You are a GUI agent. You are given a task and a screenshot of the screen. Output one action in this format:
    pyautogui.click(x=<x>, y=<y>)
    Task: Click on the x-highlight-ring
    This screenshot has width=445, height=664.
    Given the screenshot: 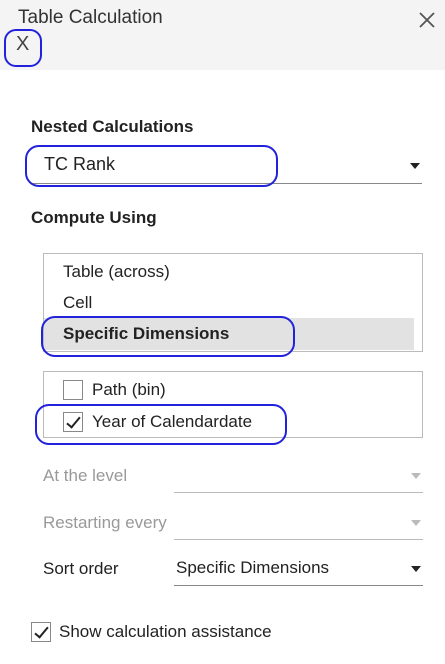 What is the action you would take?
    pyautogui.click(x=23, y=48)
    